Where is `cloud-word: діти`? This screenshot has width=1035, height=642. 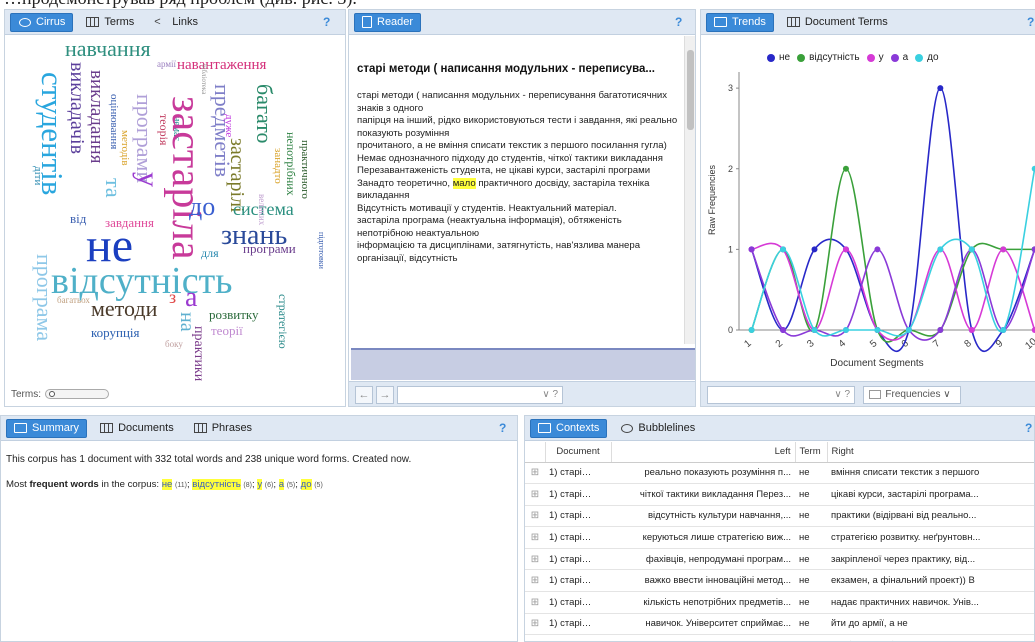 cloud-word: діти is located at coordinates (38, 175).